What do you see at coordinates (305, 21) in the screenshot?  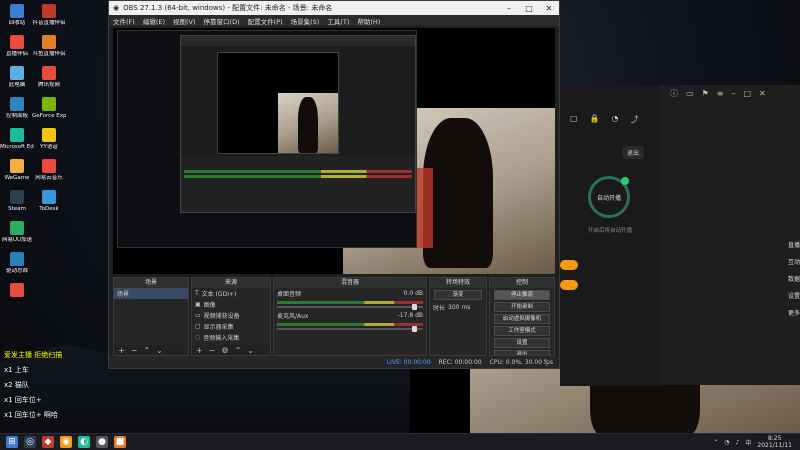 I see `menu-item: 场景集(S)` at bounding box center [305, 21].